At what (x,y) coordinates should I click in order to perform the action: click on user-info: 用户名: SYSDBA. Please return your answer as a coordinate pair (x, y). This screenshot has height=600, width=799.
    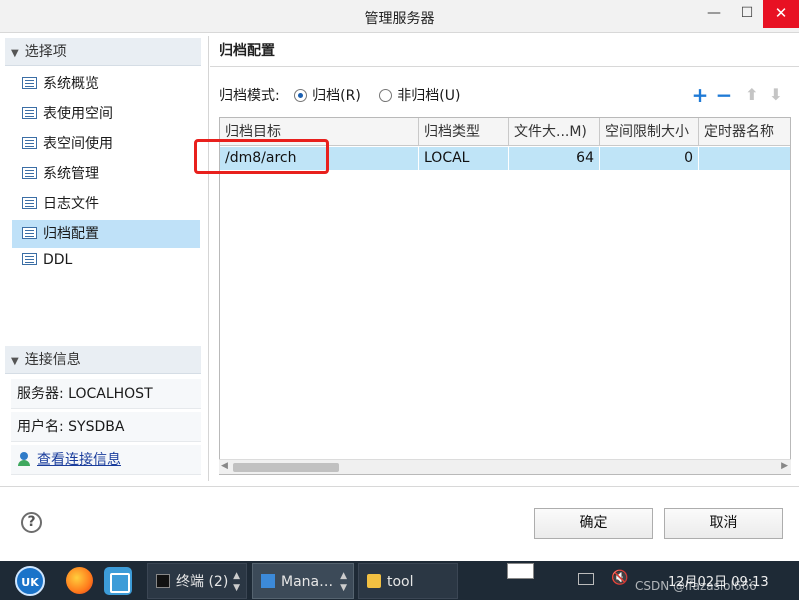
    Looking at the image, I should click on (106, 427).